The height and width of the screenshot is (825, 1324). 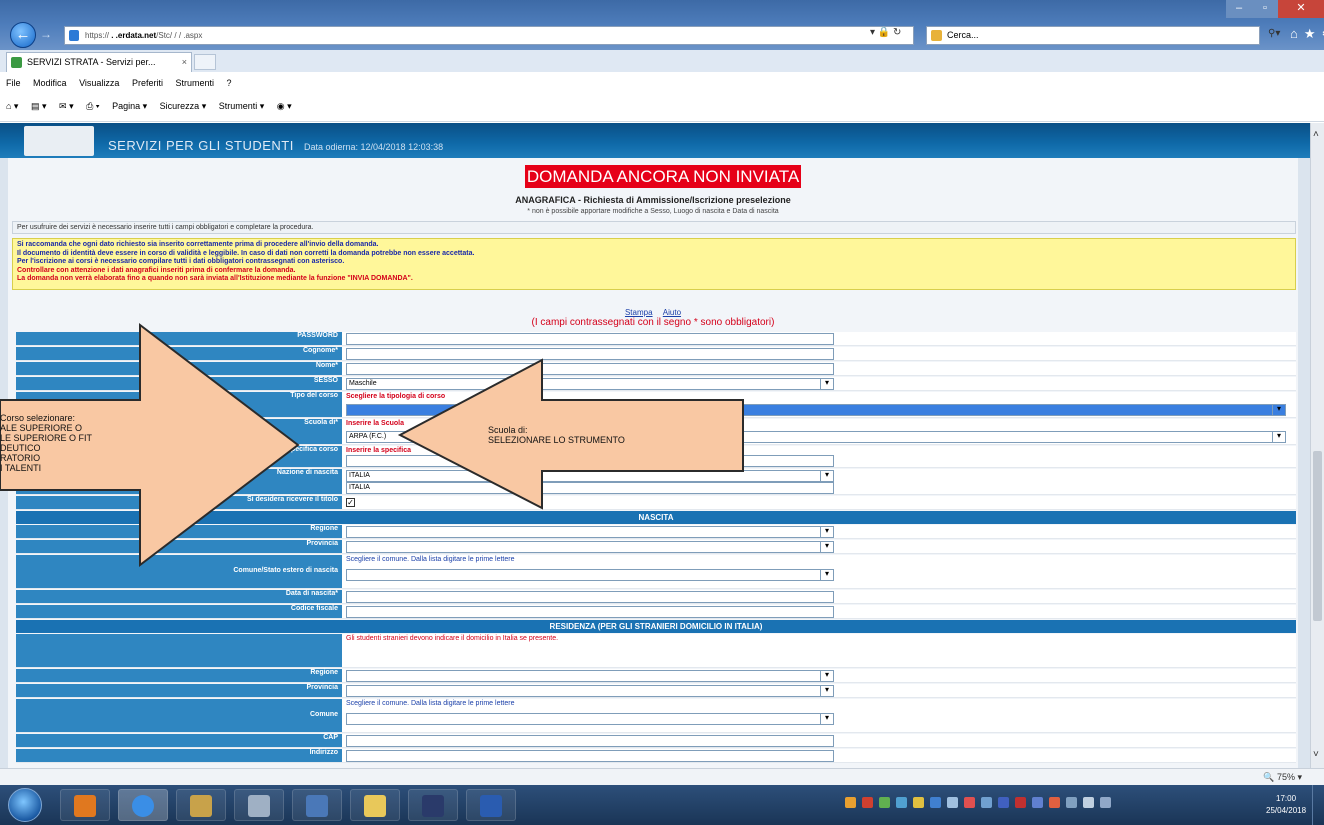 I want to click on taskbar-word, so click(x=491, y=805).